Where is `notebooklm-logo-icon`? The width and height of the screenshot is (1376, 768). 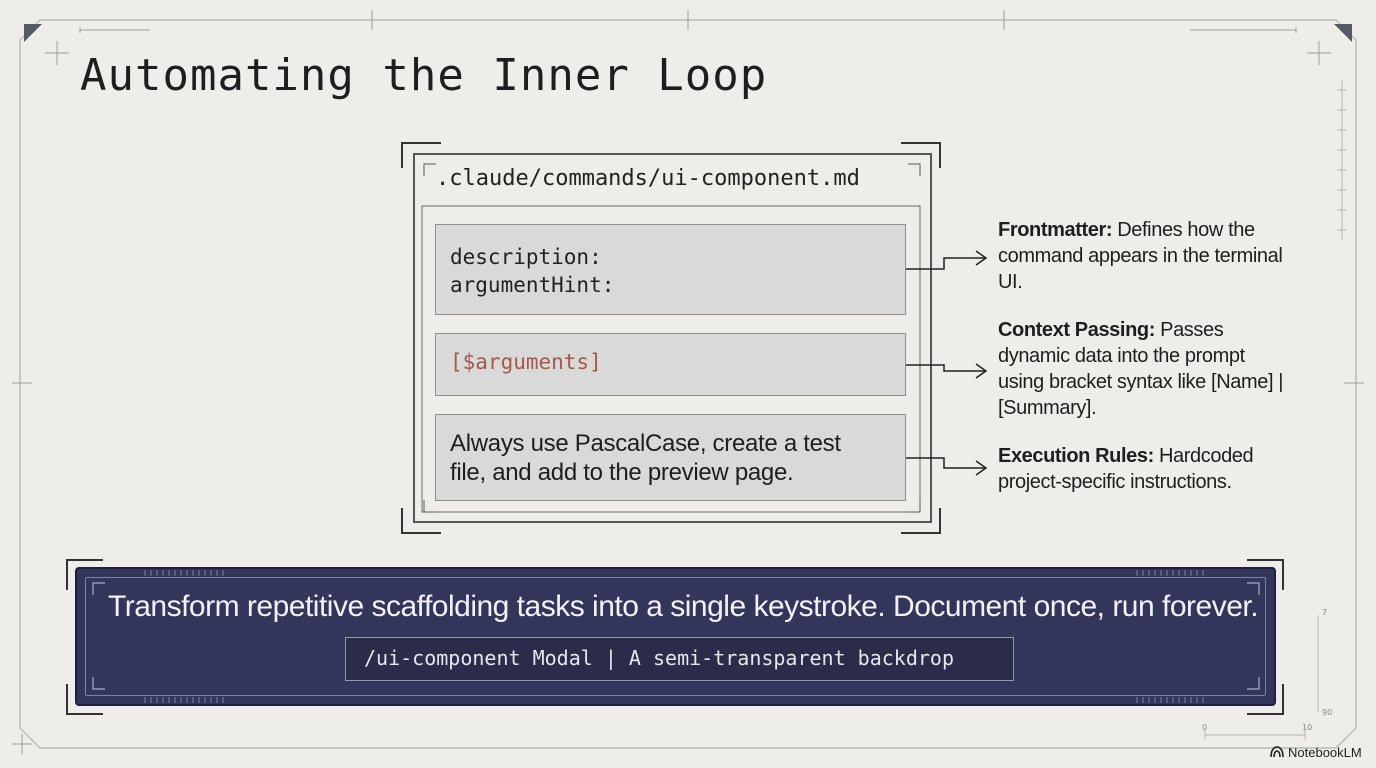 notebooklm-logo-icon is located at coordinates (1277, 752).